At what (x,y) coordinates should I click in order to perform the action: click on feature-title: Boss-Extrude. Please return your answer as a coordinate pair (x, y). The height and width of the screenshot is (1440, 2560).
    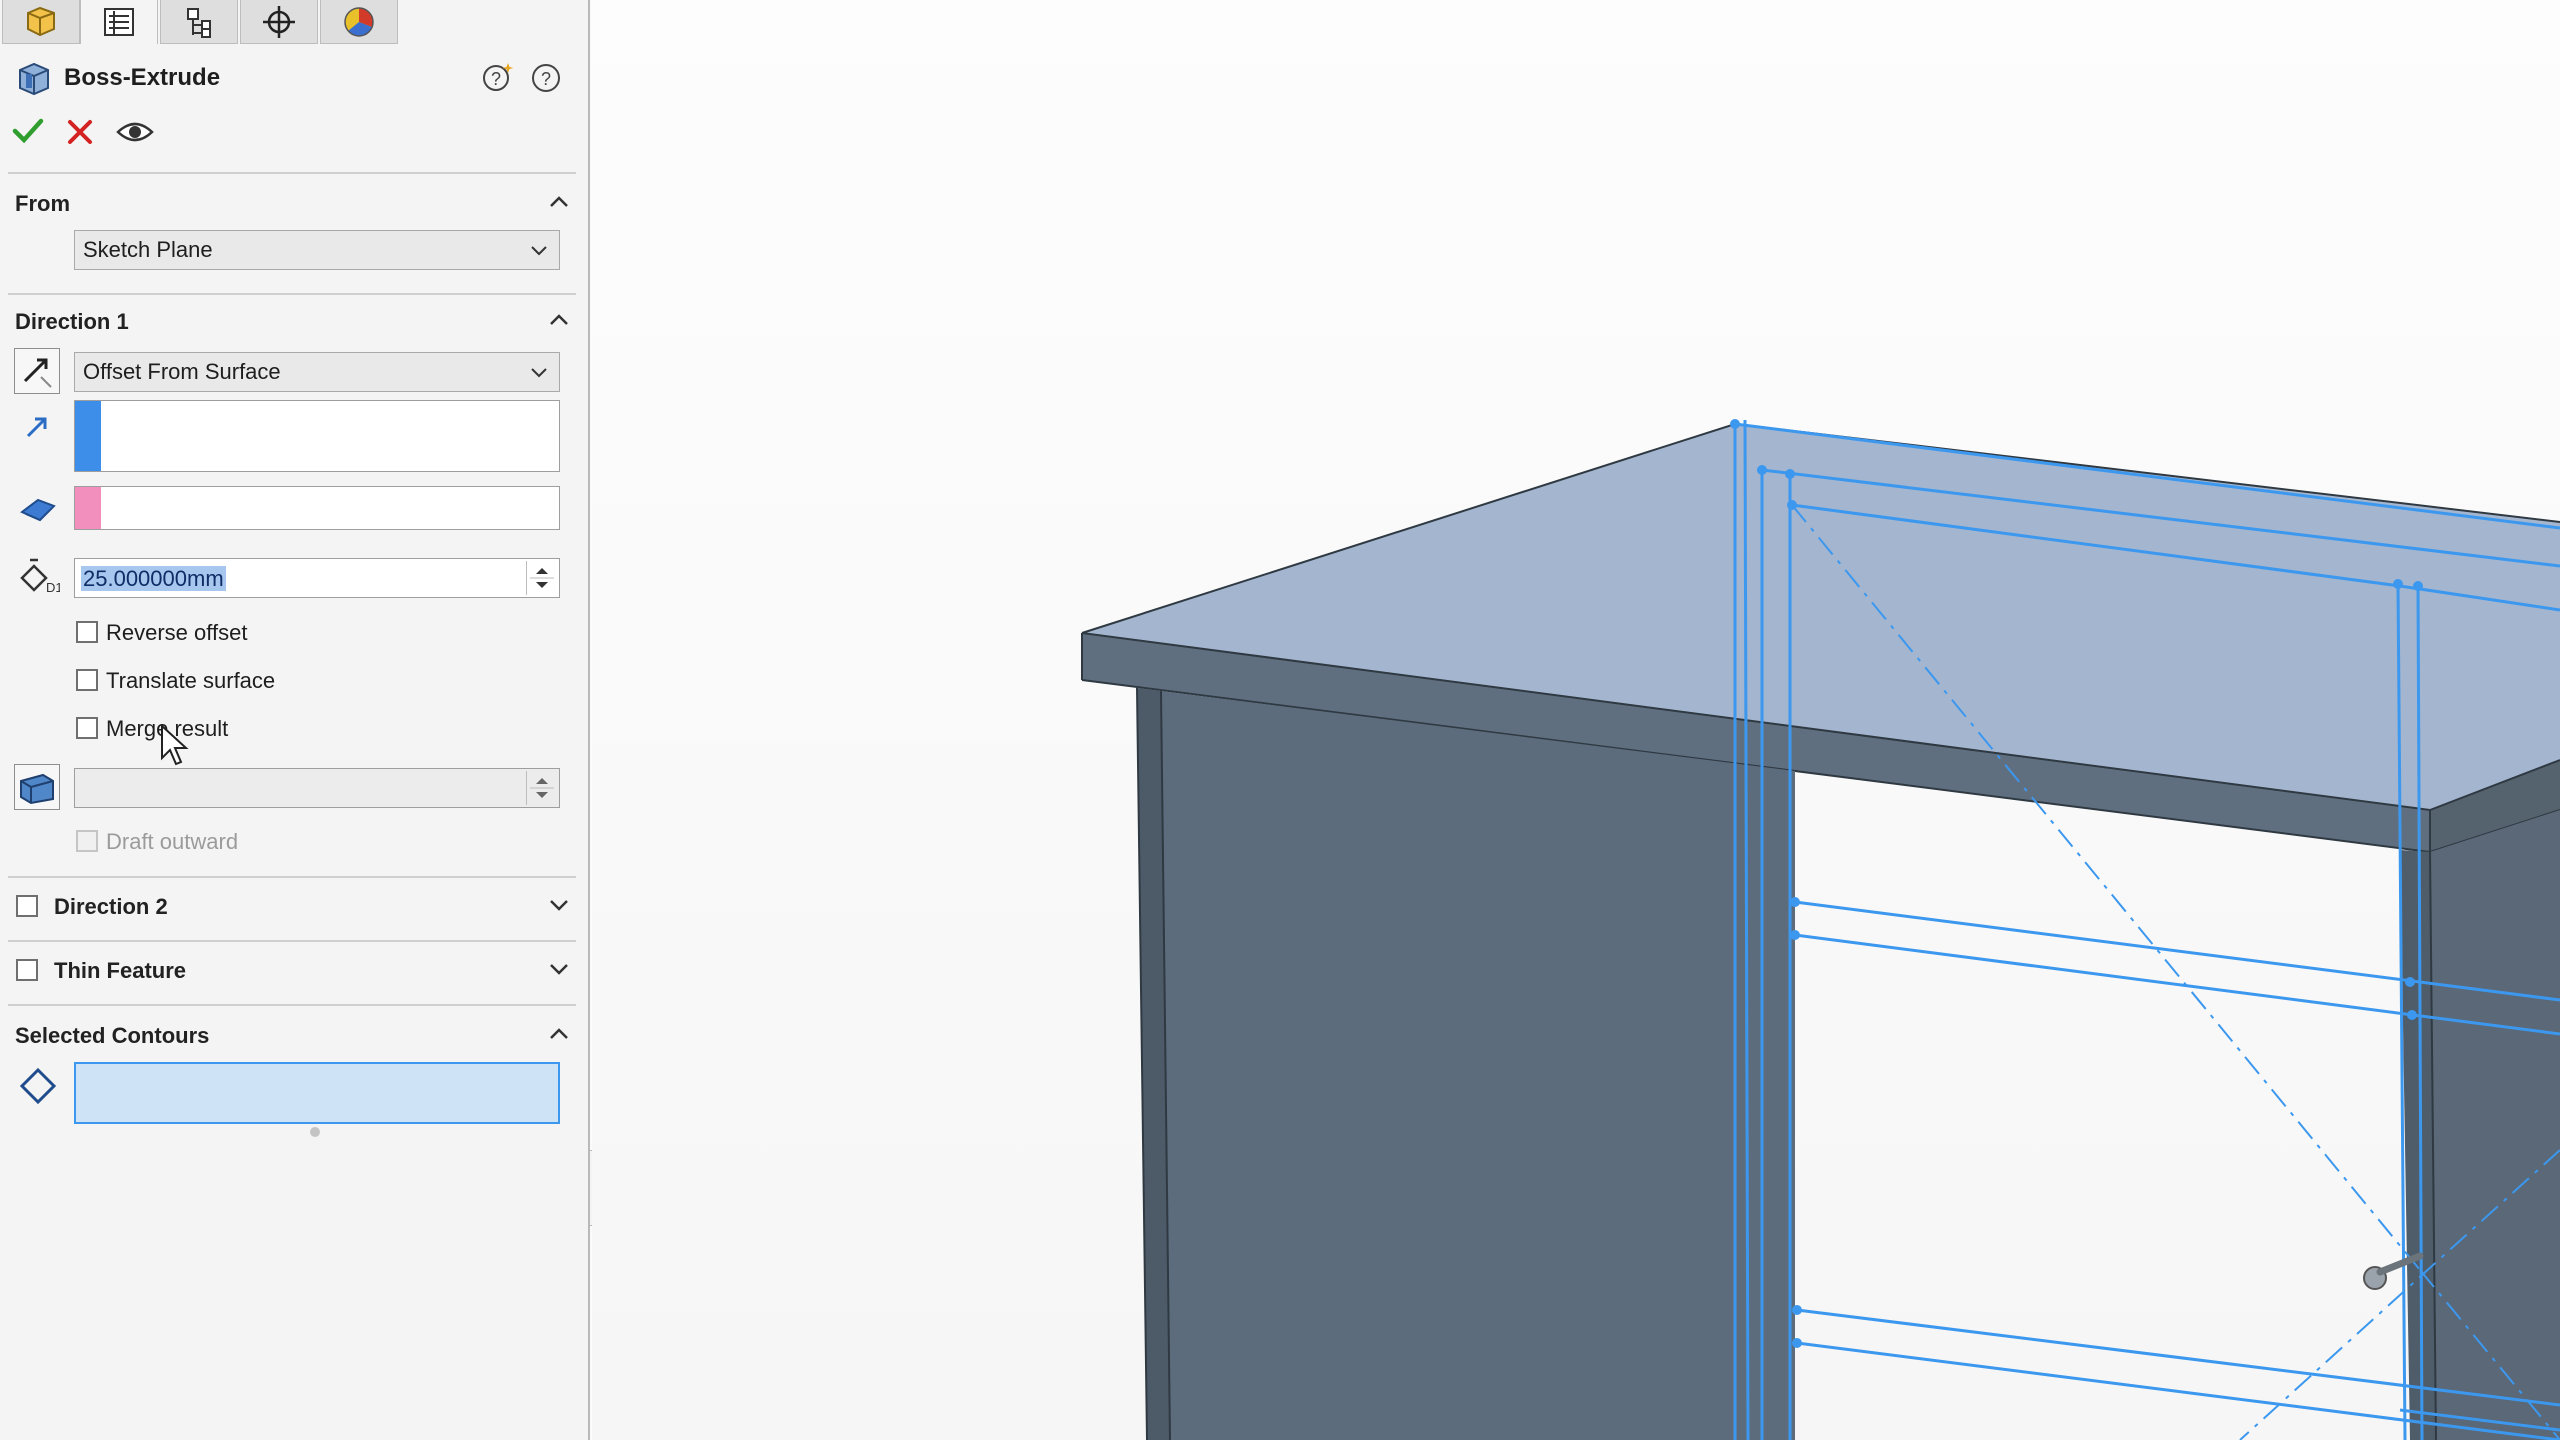
    Looking at the image, I should click on (142, 77).